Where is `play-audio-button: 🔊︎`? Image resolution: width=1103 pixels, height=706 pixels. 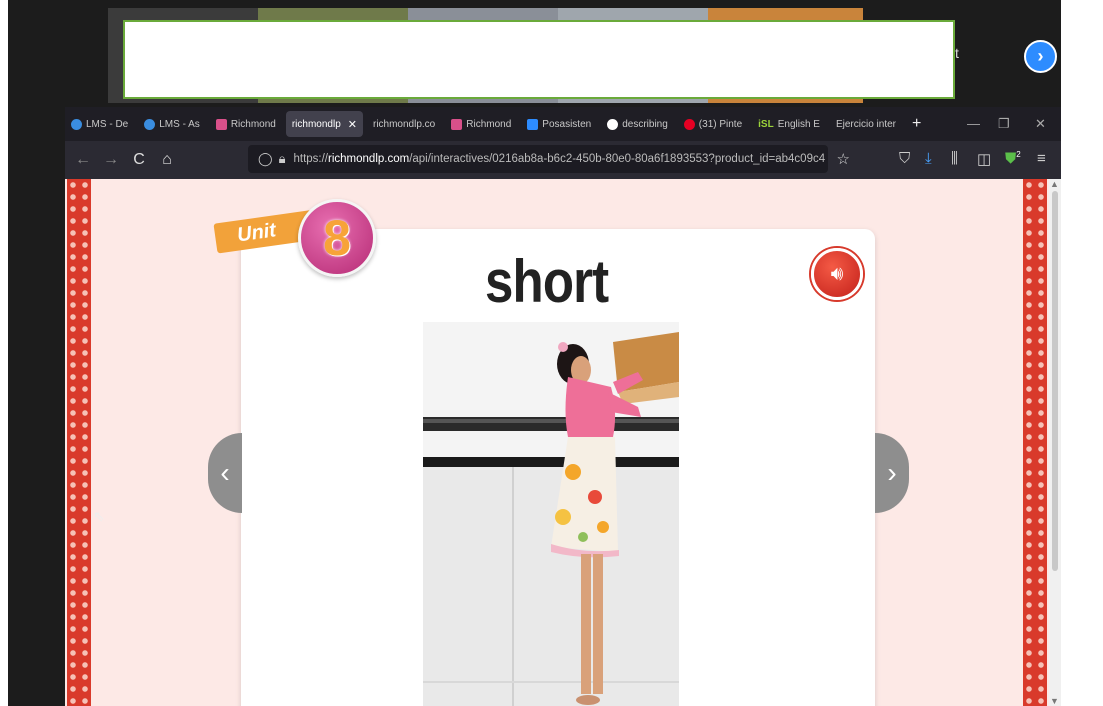 play-audio-button: 🔊︎ is located at coordinates (837, 274).